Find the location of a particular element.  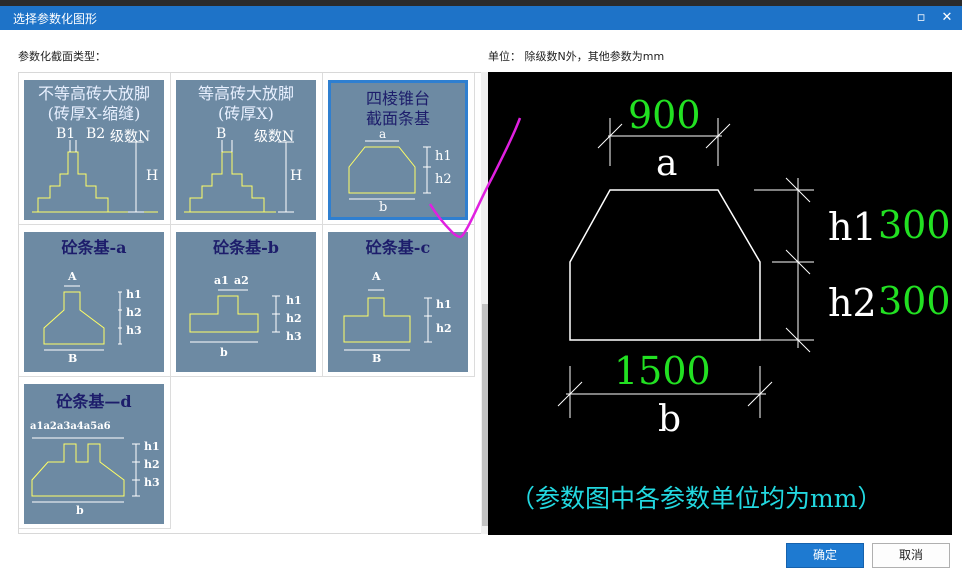

a-value: 900 is located at coordinates (664, 115).